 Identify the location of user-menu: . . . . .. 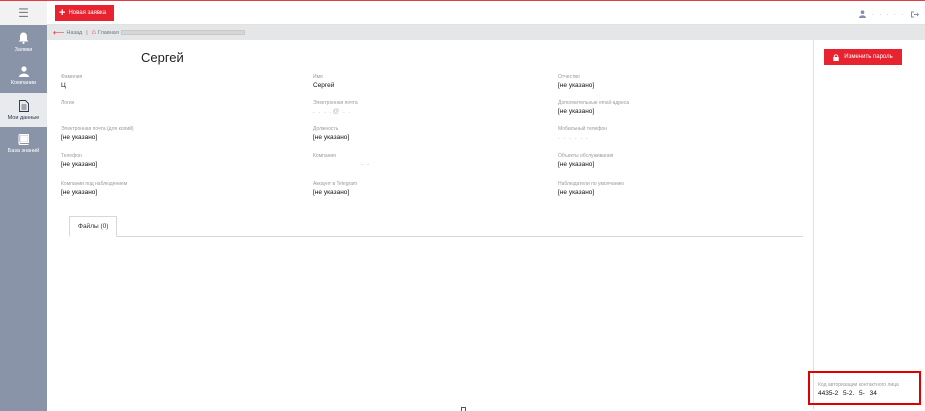
(888, 14).